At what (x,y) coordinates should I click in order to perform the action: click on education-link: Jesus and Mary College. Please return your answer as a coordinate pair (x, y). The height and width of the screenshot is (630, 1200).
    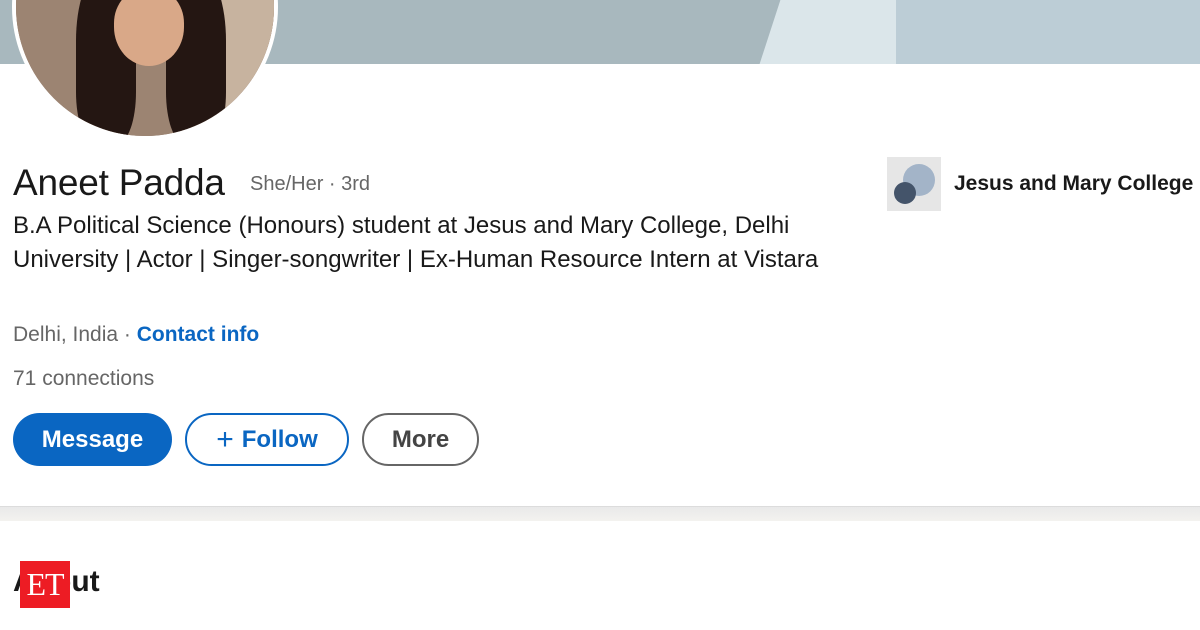
    Looking at the image, I should click on (1043, 184).